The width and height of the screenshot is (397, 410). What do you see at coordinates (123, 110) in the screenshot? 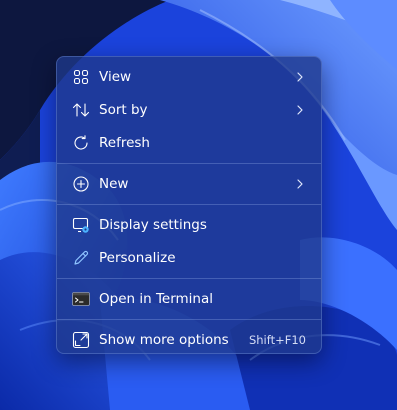
I see `menu-item-sort-by-label: Sort by` at bounding box center [123, 110].